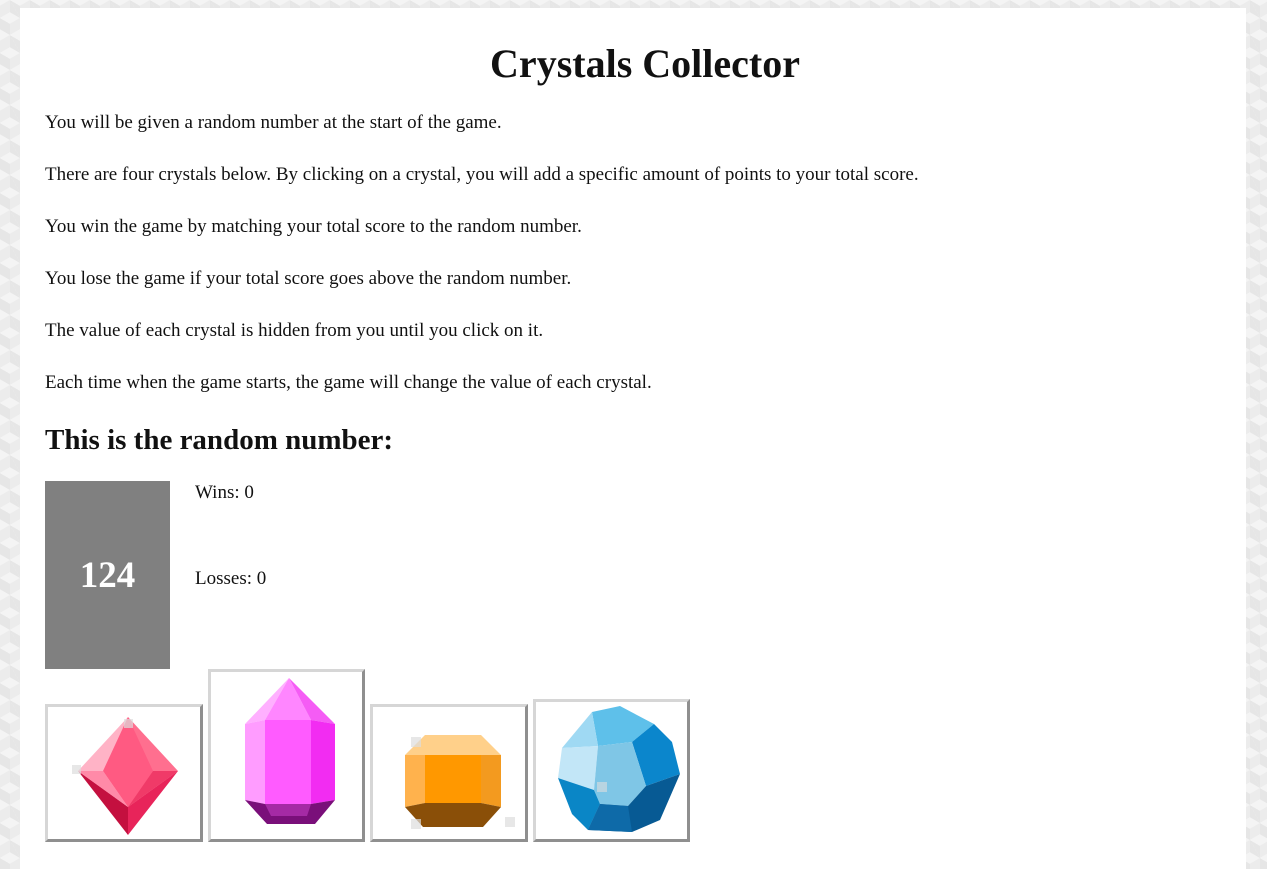 The image size is (1267, 869). Describe the element at coordinates (619, 769) in the screenshot. I see `blue-oval-crystal-icon` at that location.